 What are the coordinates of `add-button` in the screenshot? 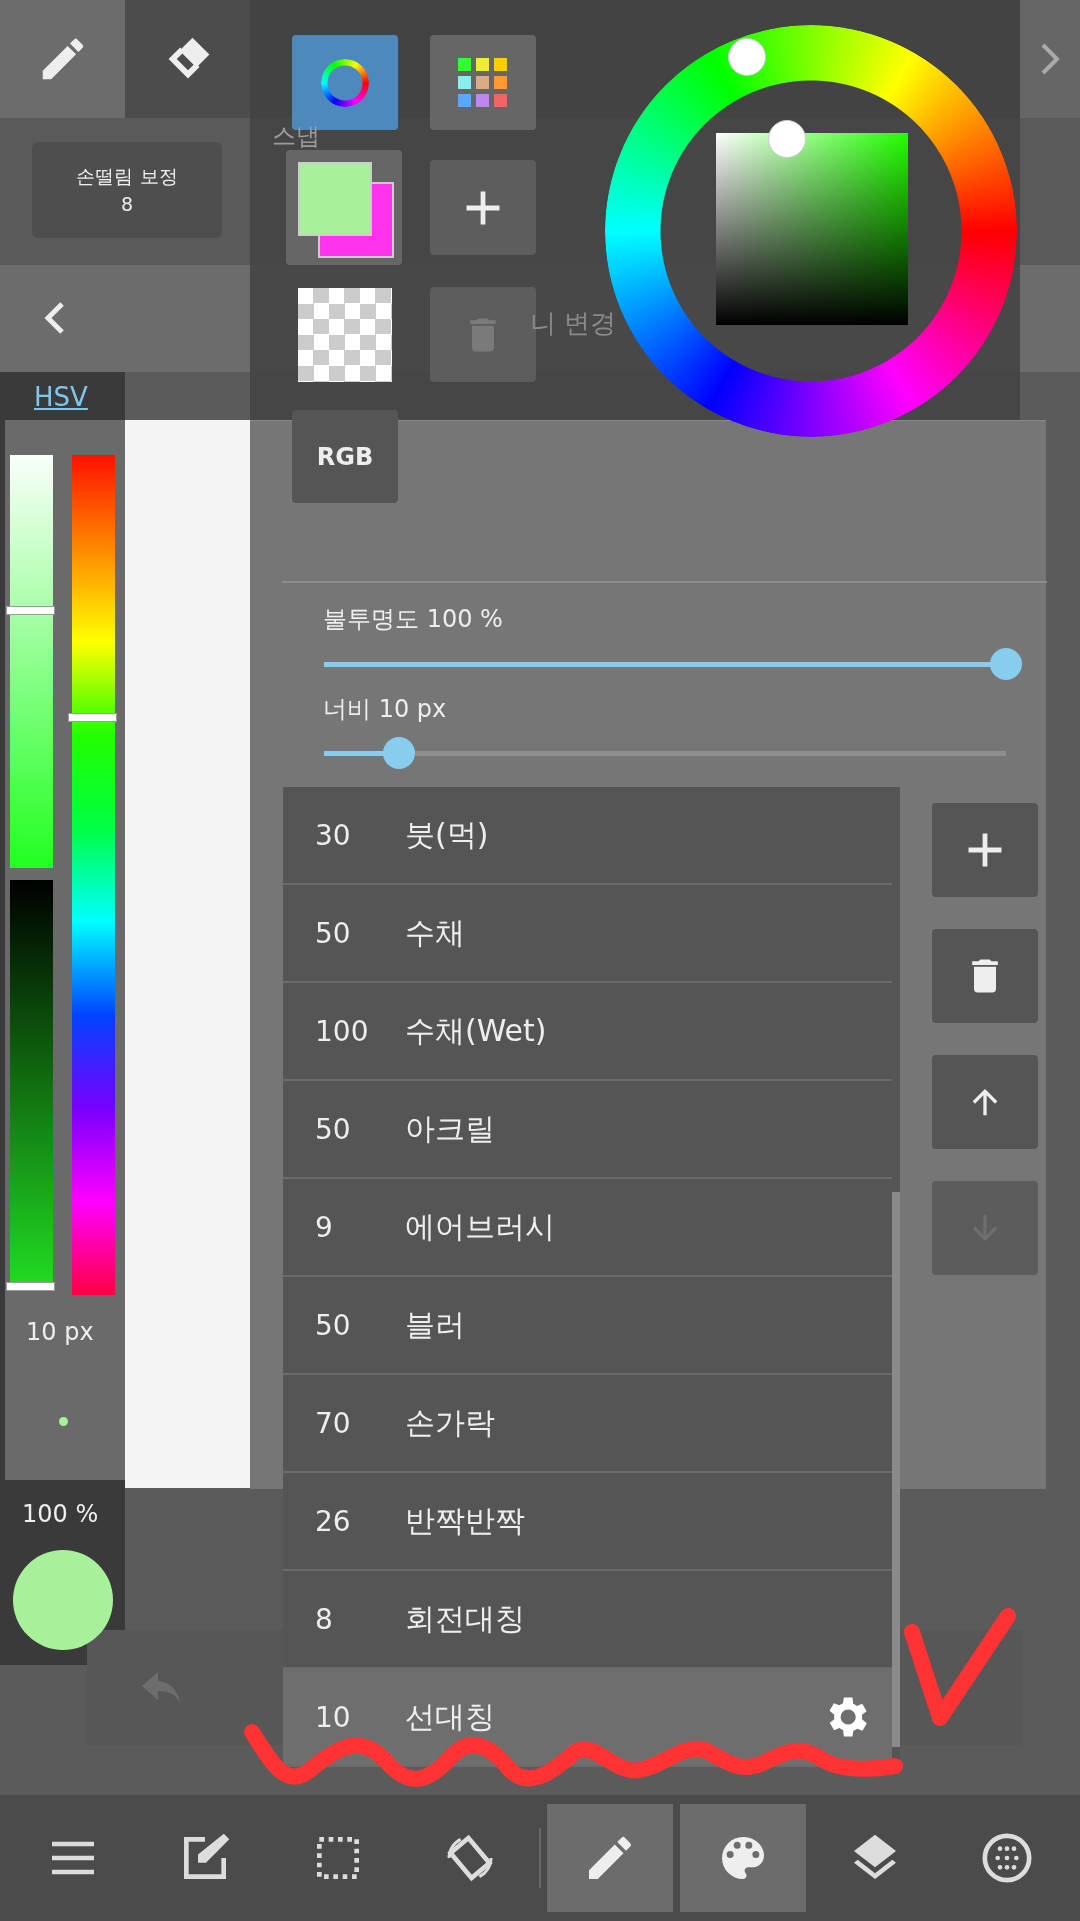 It's located at (985, 850).